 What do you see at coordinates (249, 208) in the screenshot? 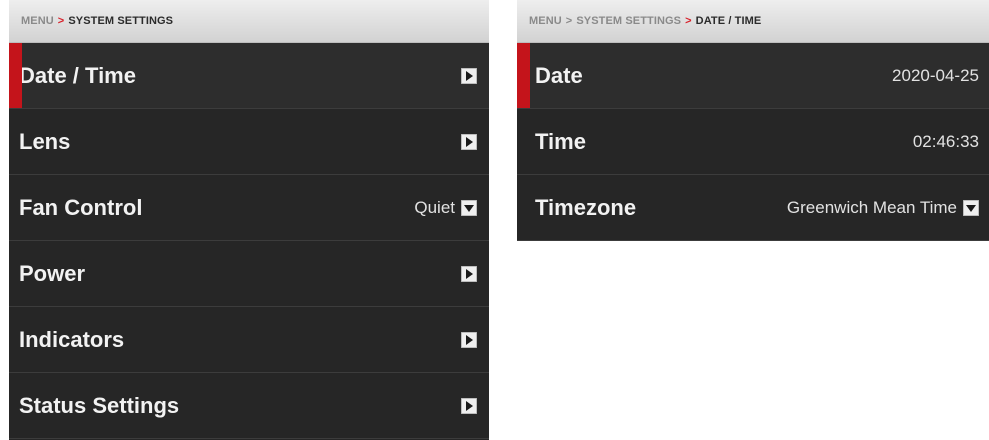
I see `menu-item-fan-control: Fan Control Quiet` at bounding box center [249, 208].